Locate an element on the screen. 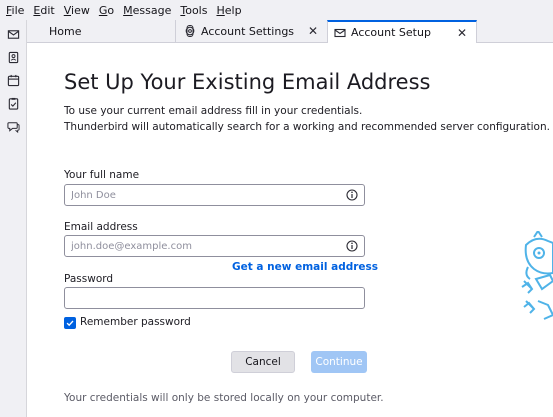 This screenshot has width=553, height=417. email-label: Email address is located at coordinates (101, 227).